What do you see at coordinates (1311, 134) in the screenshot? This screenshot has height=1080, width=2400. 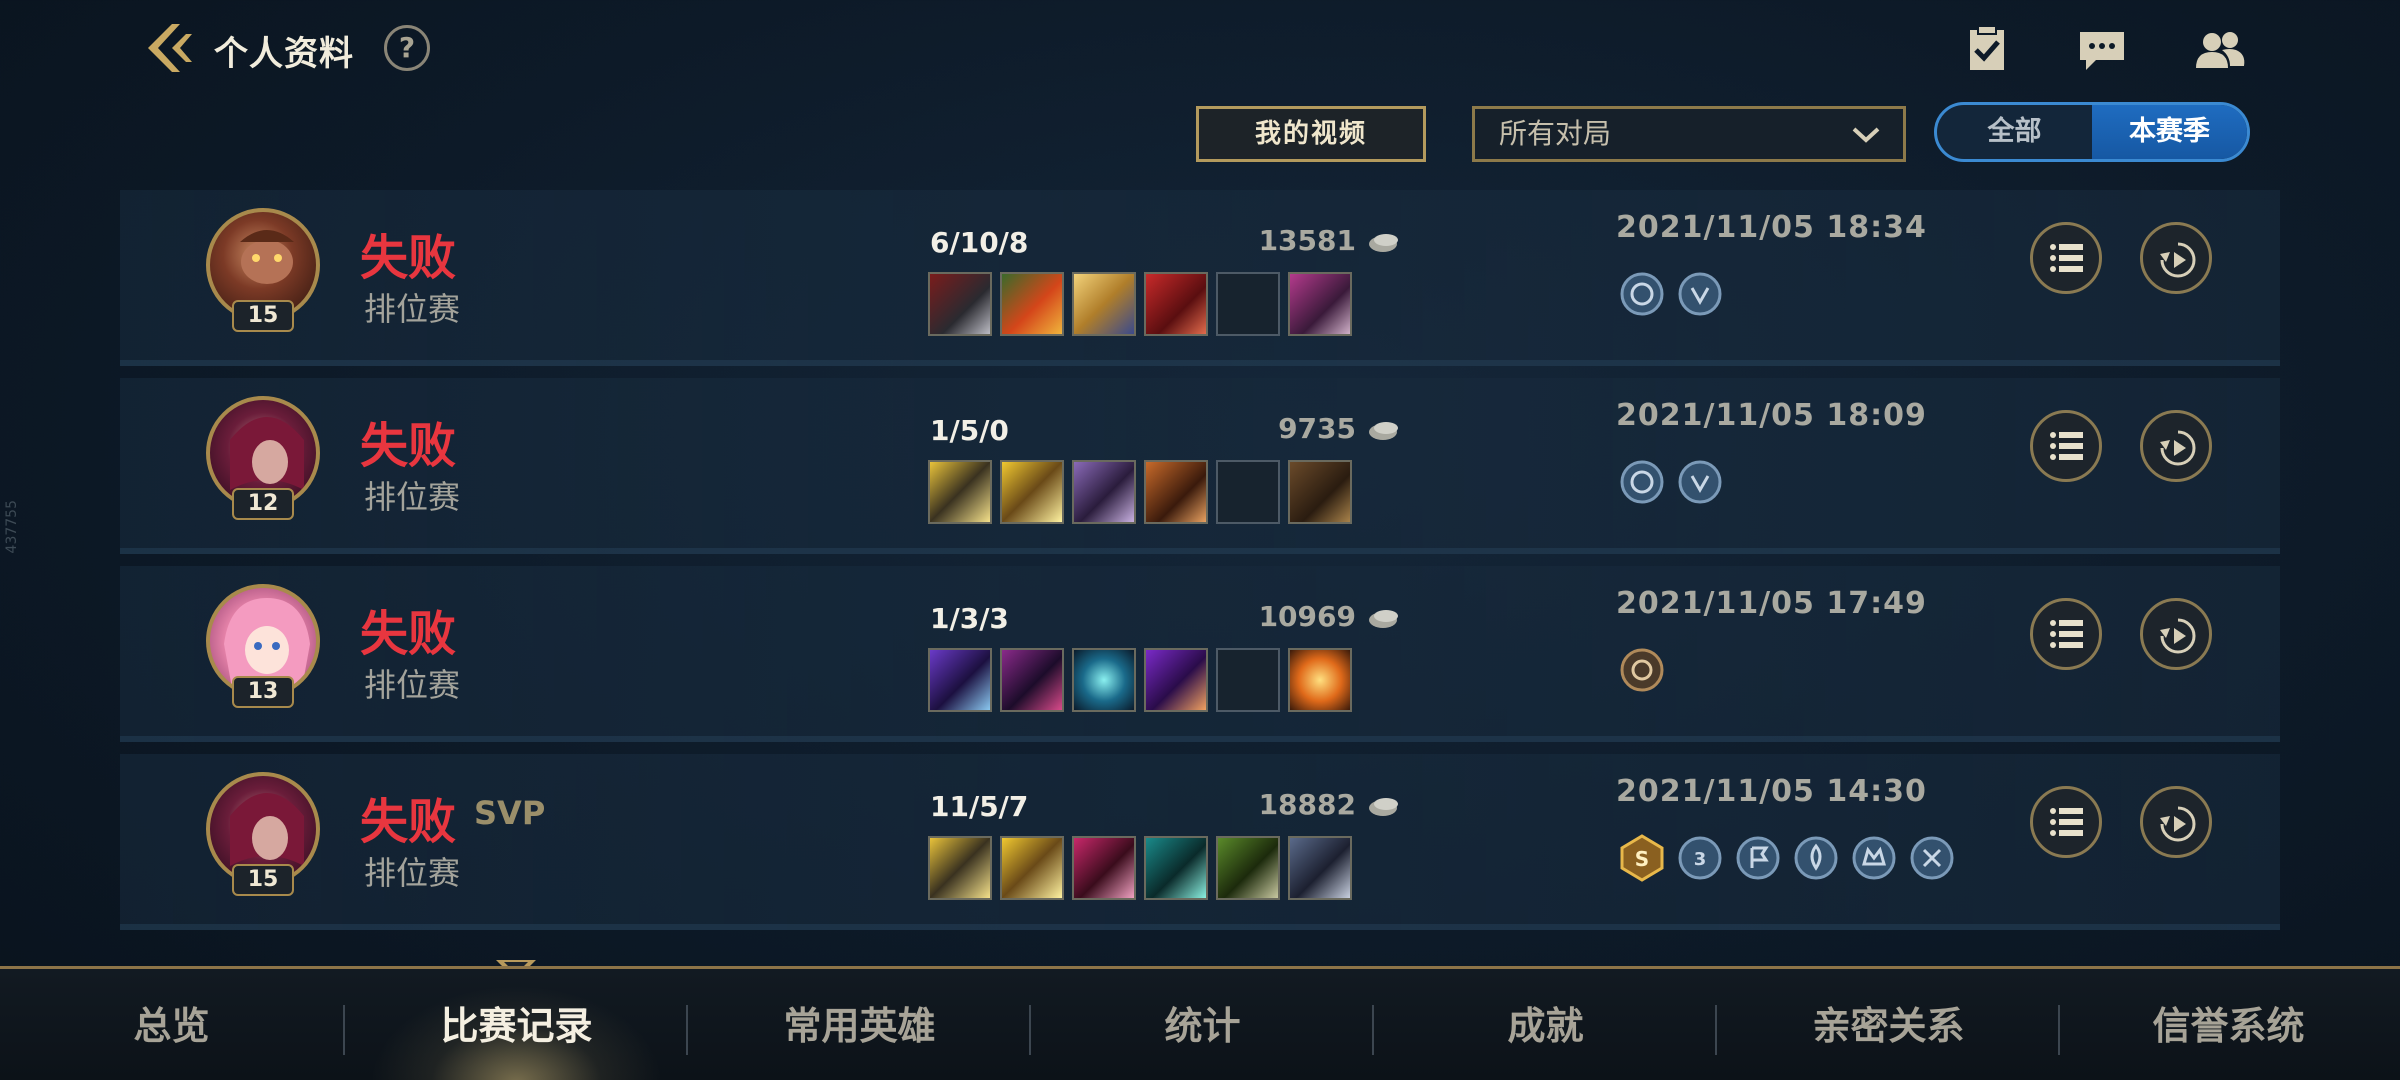 I see `my-videos-button: 我的视频` at bounding box center [1311, 134].